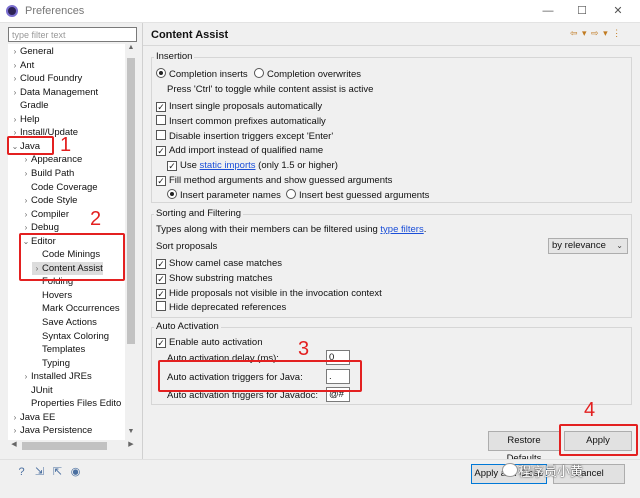  What do you see at coordinates (401, 229) in the screenshot?
I see `type-filters-link: type filters` at bounding box center [401, 229].